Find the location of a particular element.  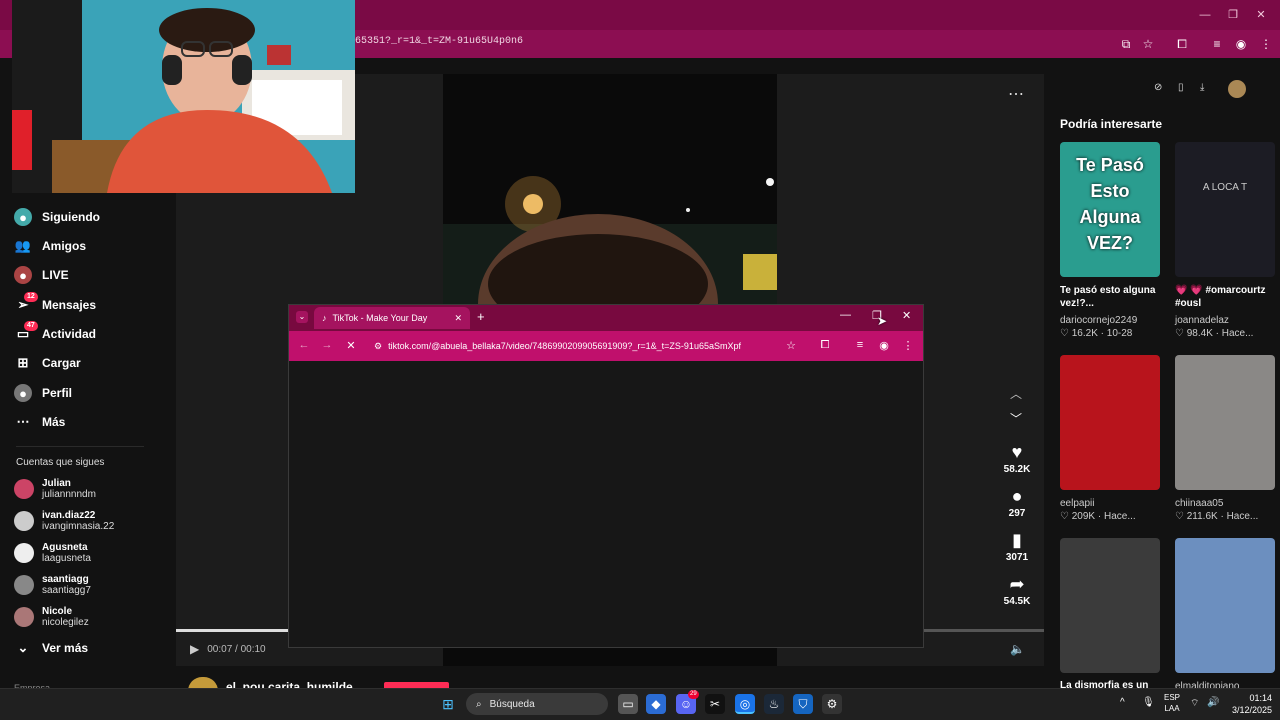

reco-user: joannadelaz is located at coordinates (1202, 320).